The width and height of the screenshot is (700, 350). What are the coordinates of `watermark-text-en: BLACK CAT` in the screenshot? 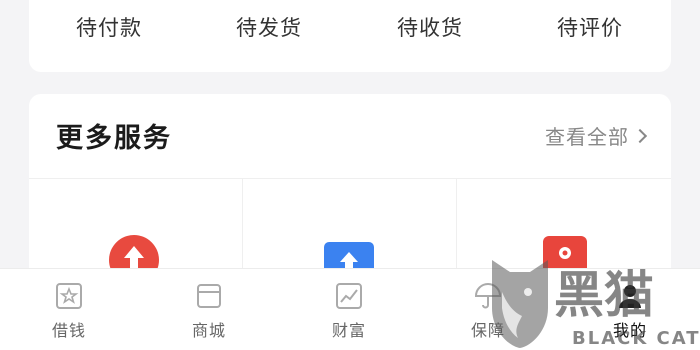 It's located at (636, 338).